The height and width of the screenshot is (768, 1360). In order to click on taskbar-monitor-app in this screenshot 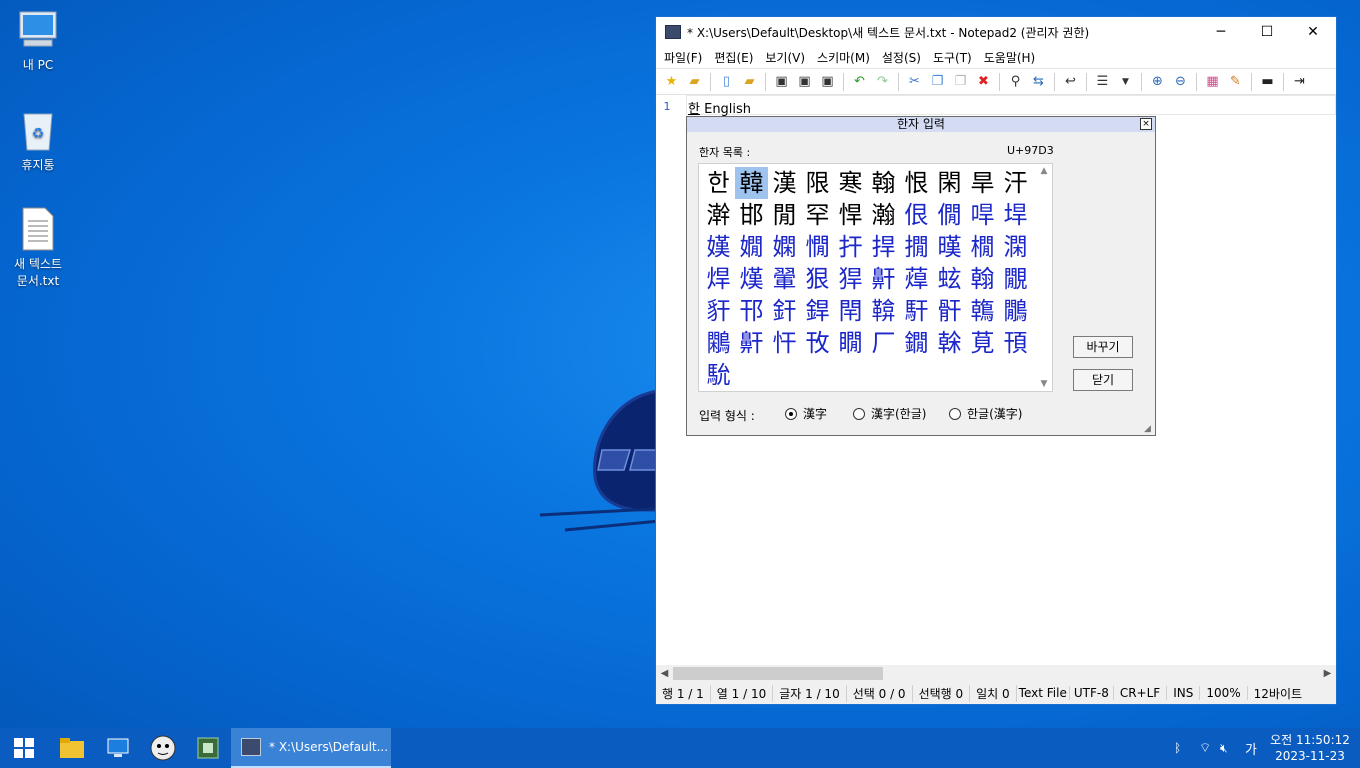, I will do `click(118, 748)`.